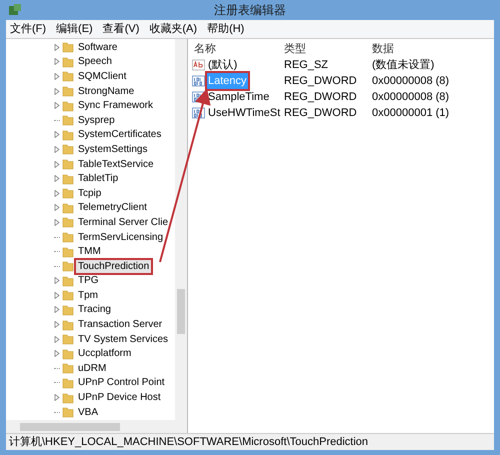 The width and height of the screenshot is (500, 455). I want to click on window-title: 注册表编辑器, so click(250, 10).